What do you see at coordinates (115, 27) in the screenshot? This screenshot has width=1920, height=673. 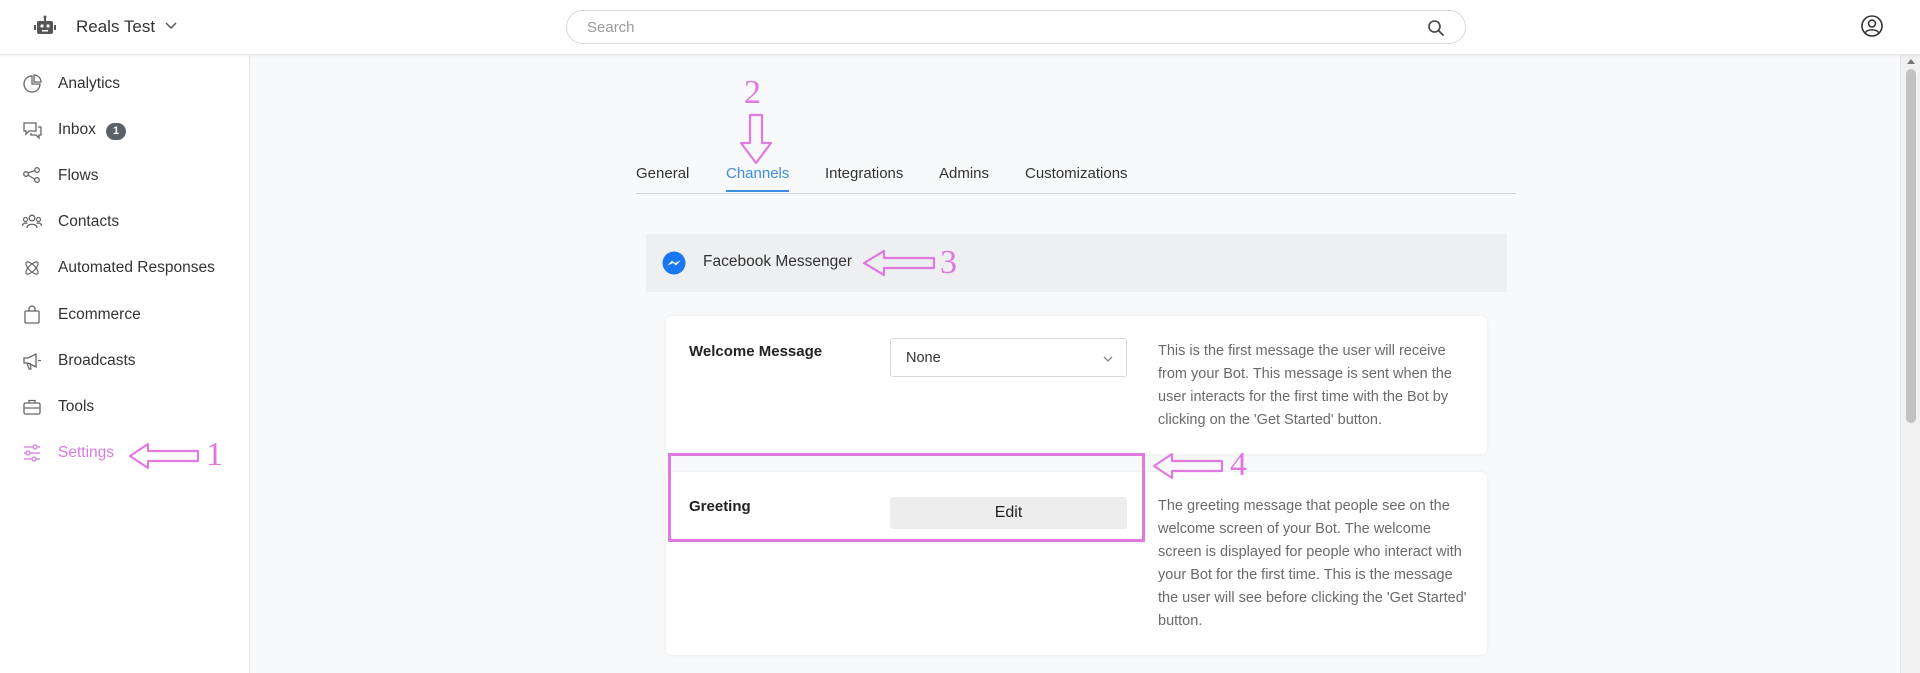 I see `bot-name: Reals Test` at bounding box center [115, 27].